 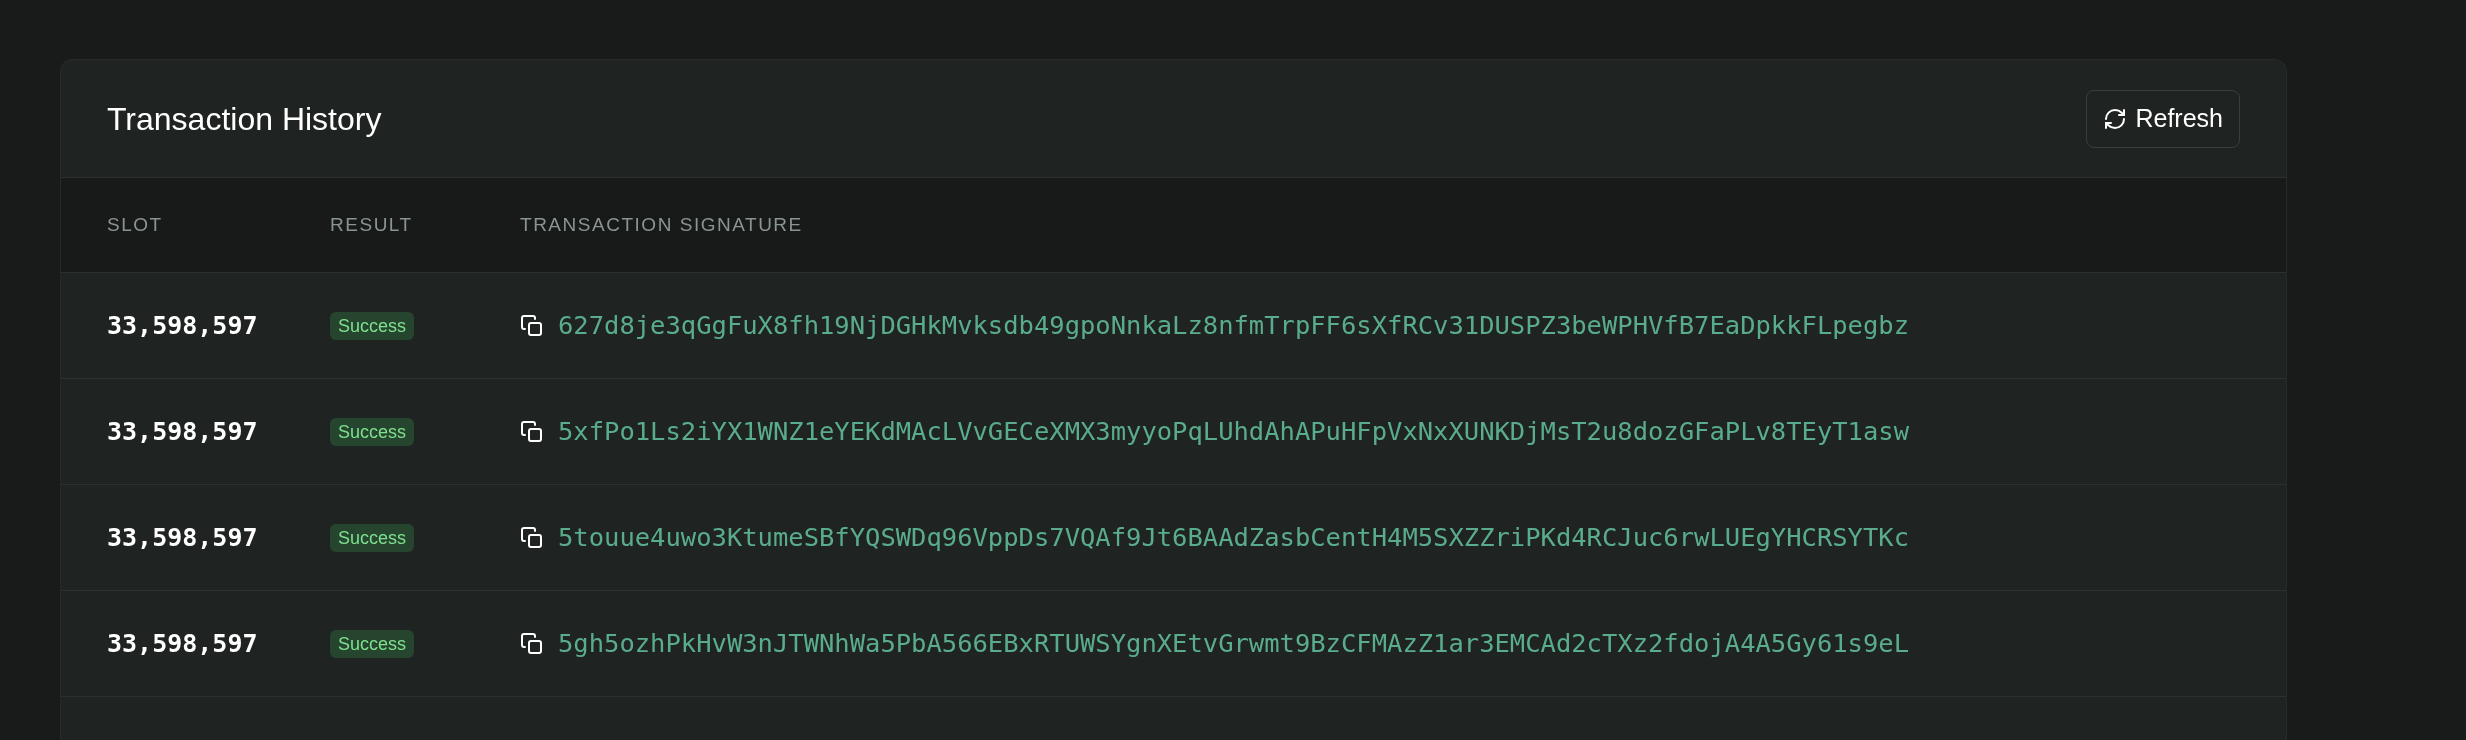 I want to click on signature-link: 627d8je3qGgFuX8fh19NjDGHkMvksdb49gpoNnkaLz8nfmTrpFF6sXfRCv31DUSPZ3beWPHVfB7EaDpkkFLpegbz, so click(x=1233, y=325).